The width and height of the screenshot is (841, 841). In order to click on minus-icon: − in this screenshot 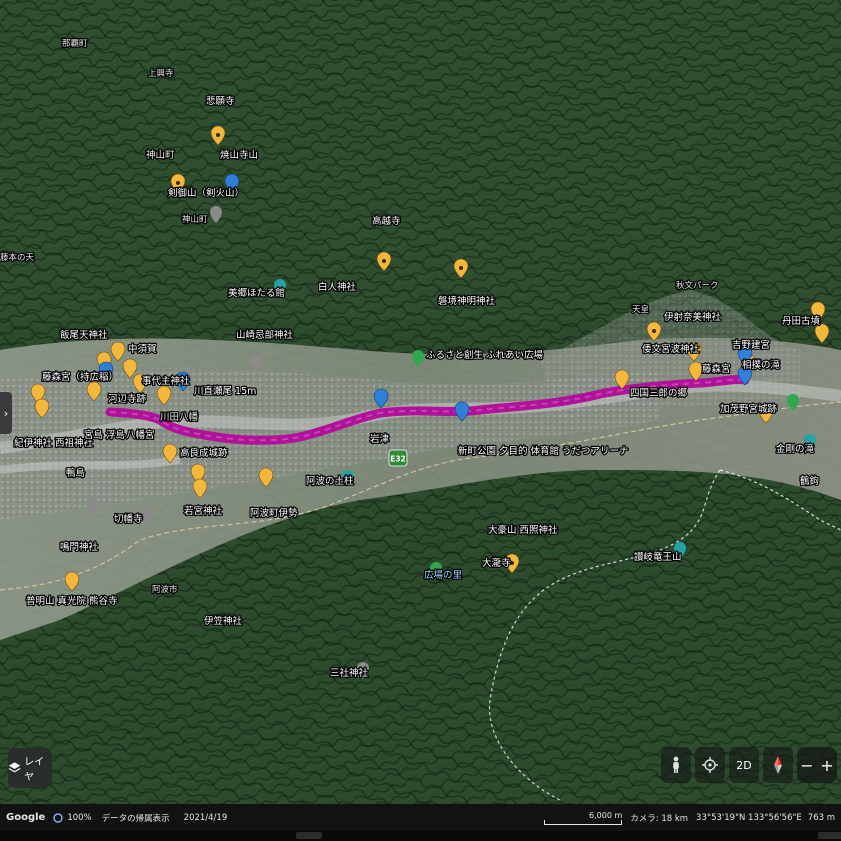, I will do `click(807, 765)`.